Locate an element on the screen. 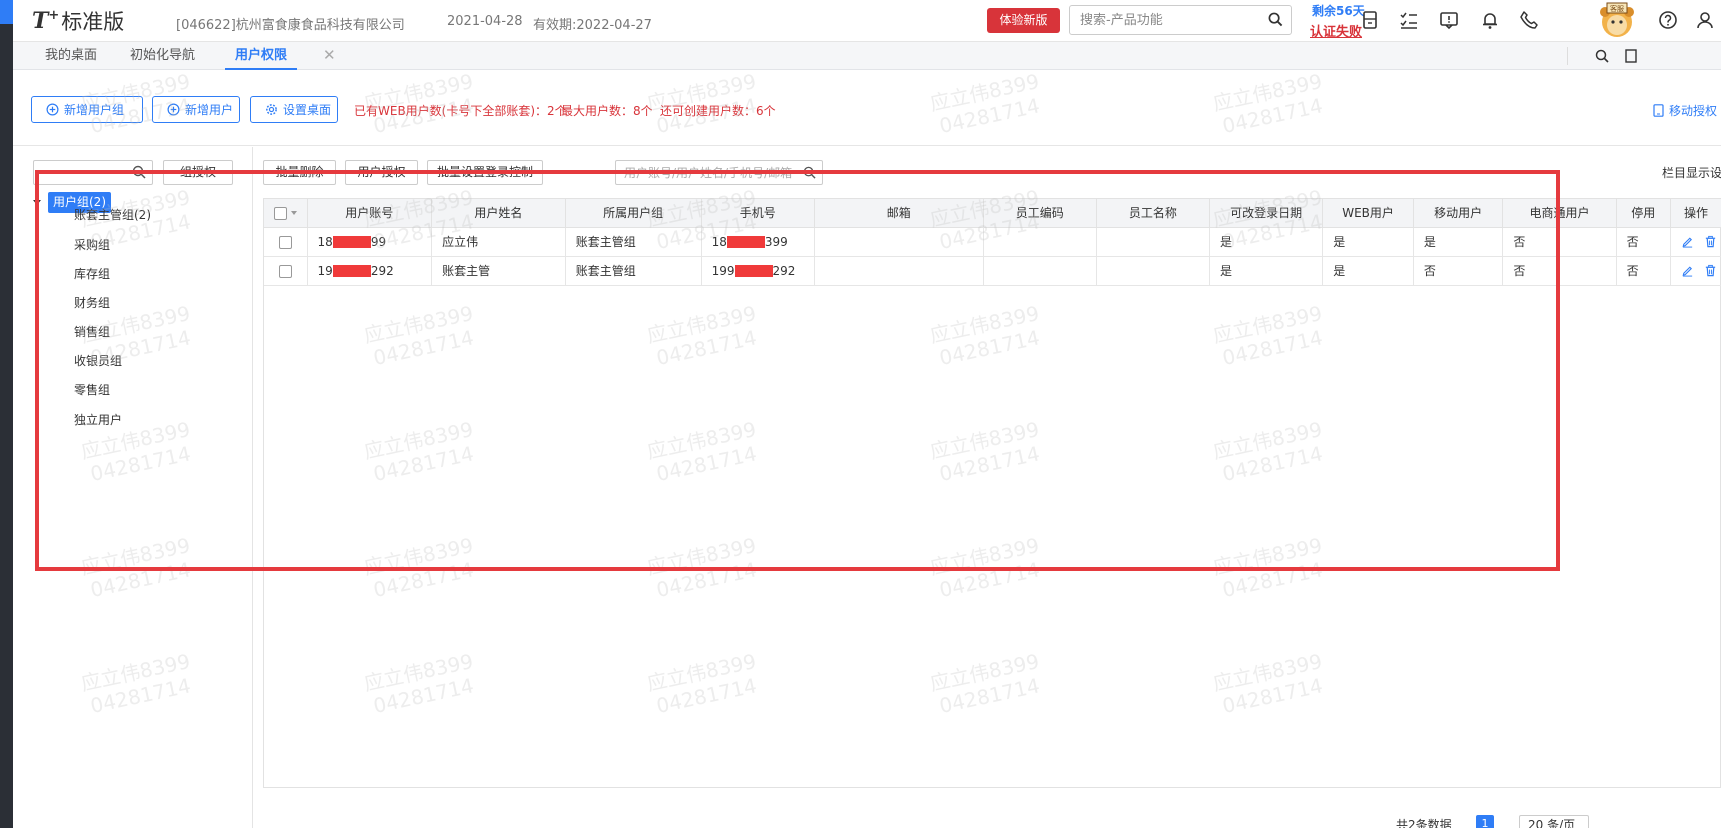  product-logo: T + 标准版 is located at coordinates (78, 21).